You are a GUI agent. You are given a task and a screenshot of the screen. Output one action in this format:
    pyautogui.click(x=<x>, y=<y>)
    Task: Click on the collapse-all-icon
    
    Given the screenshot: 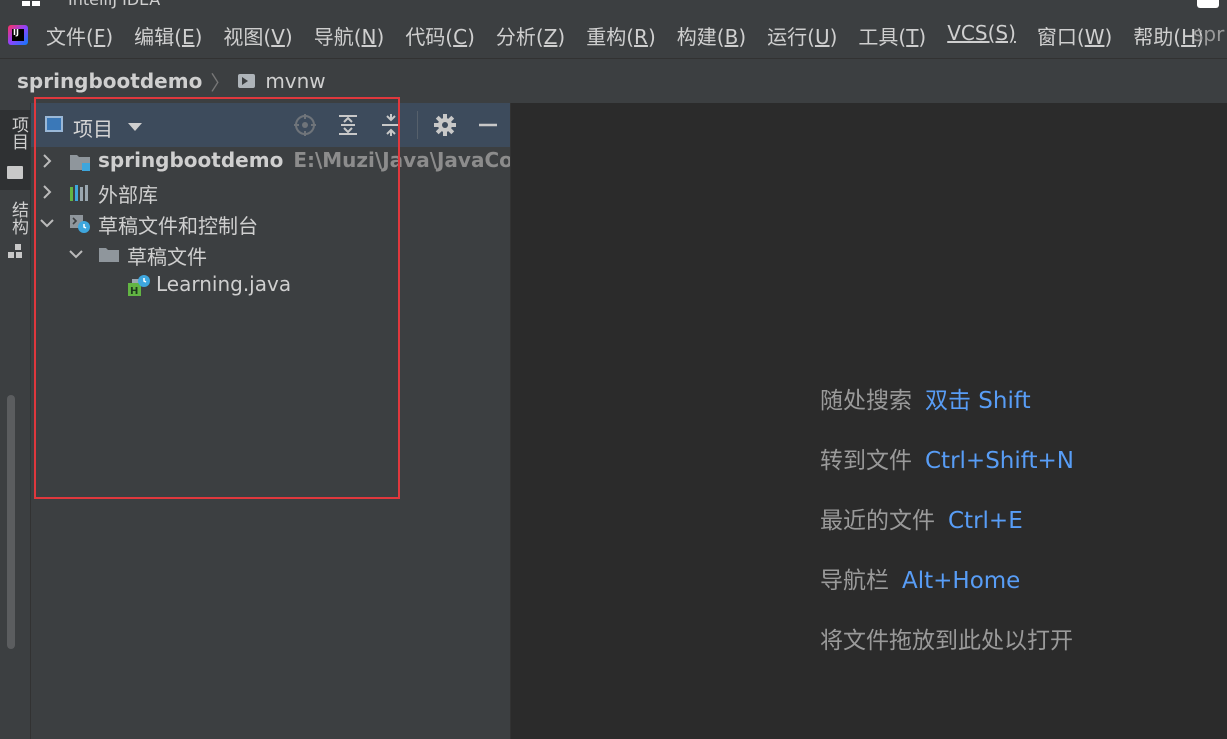 What is the action you would take?
    pyautogui.click(x=391, y=125)
    